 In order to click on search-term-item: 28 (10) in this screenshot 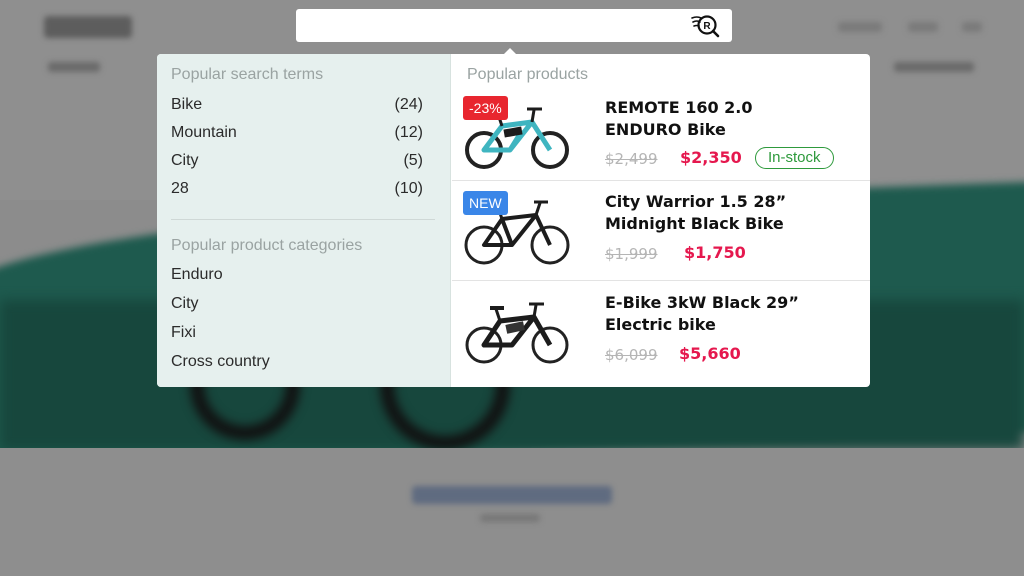, I will do `click(297, 191)`.